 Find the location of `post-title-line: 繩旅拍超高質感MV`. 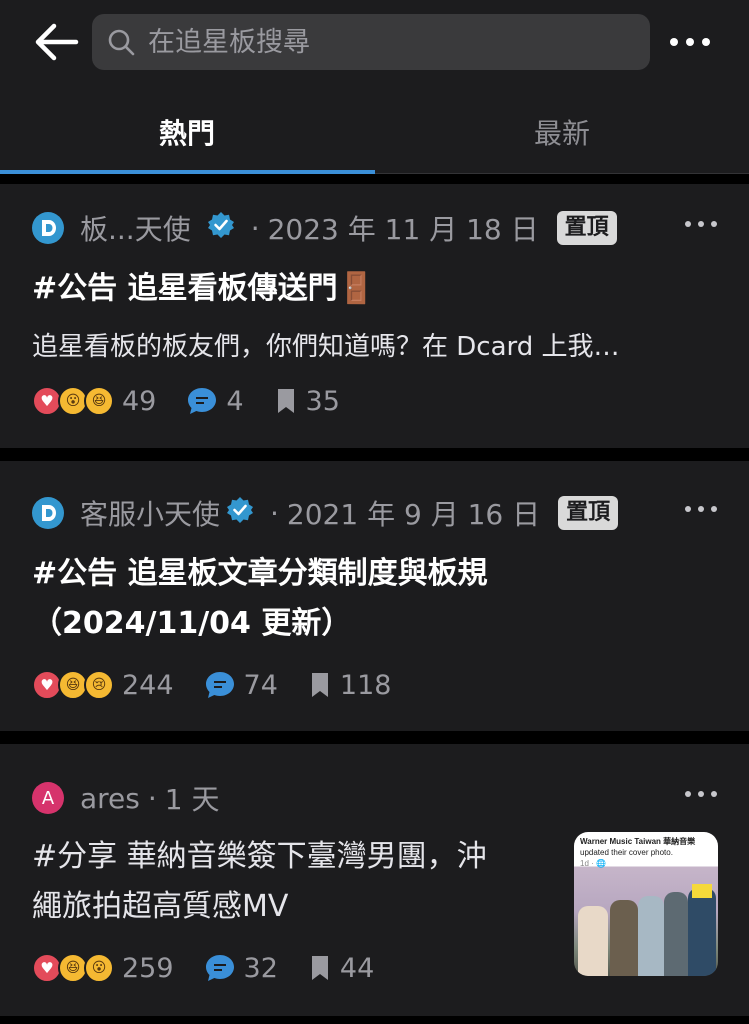

post-title-line: 繩旅拍超高質感MV is located at coordinates (160, 906).